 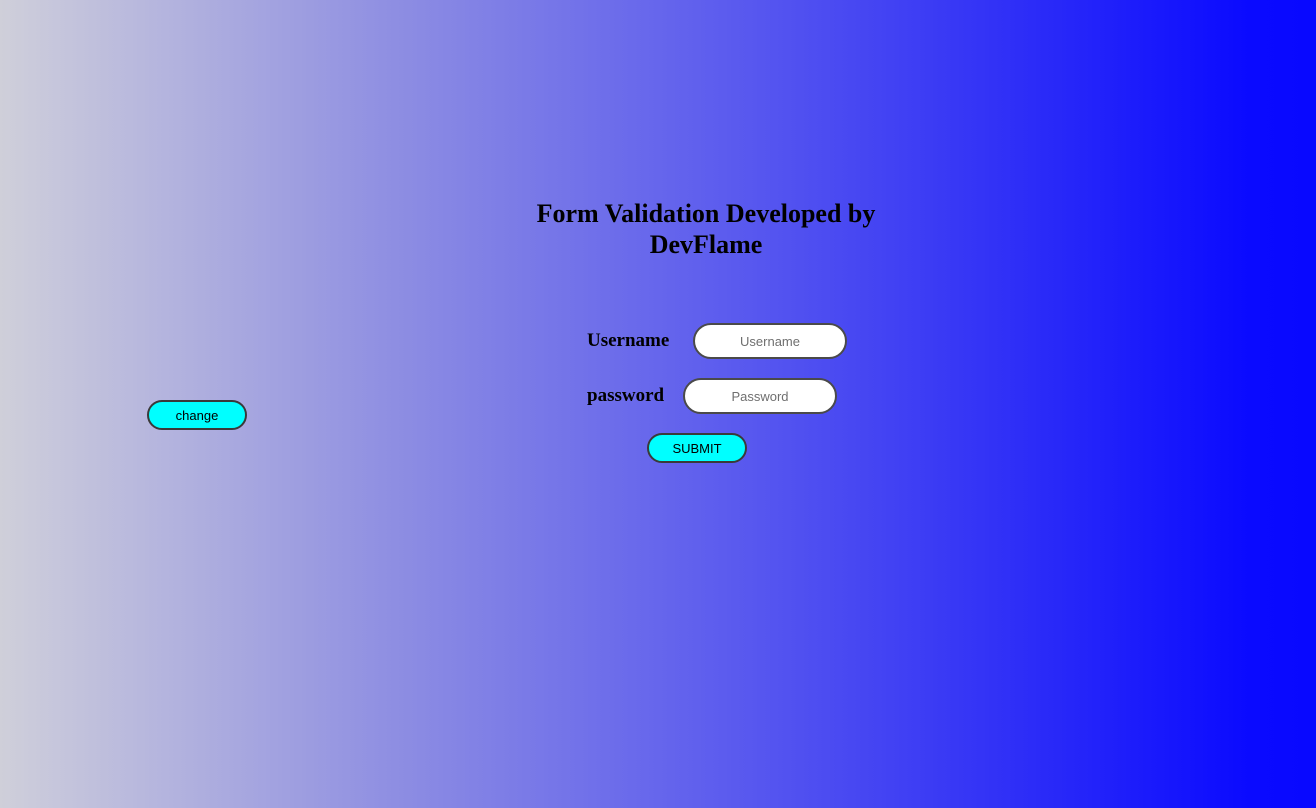 What do you see at coordinates (628, 340) in the screenshot?
I see `username-label: Username` at bounding box center [628, 340].